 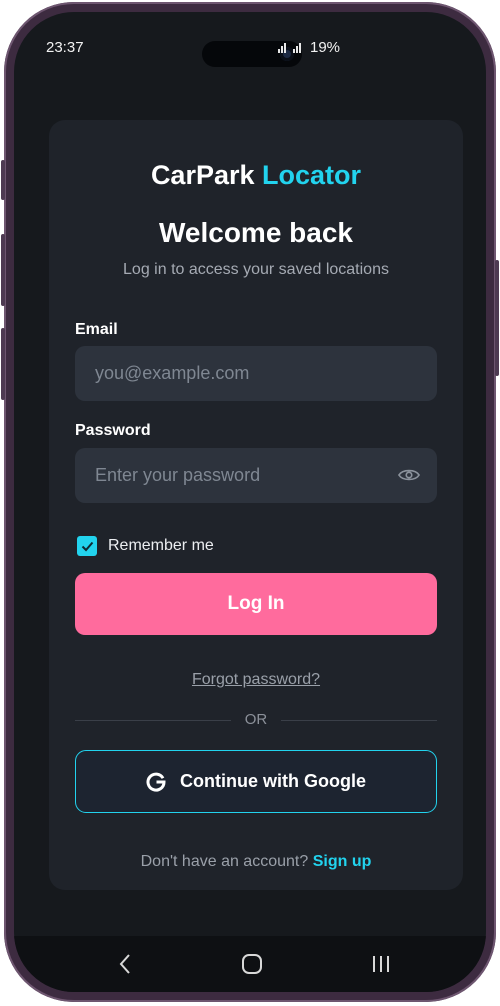 I want to click on brand-name: CarPark, so click(x=202, y=175).